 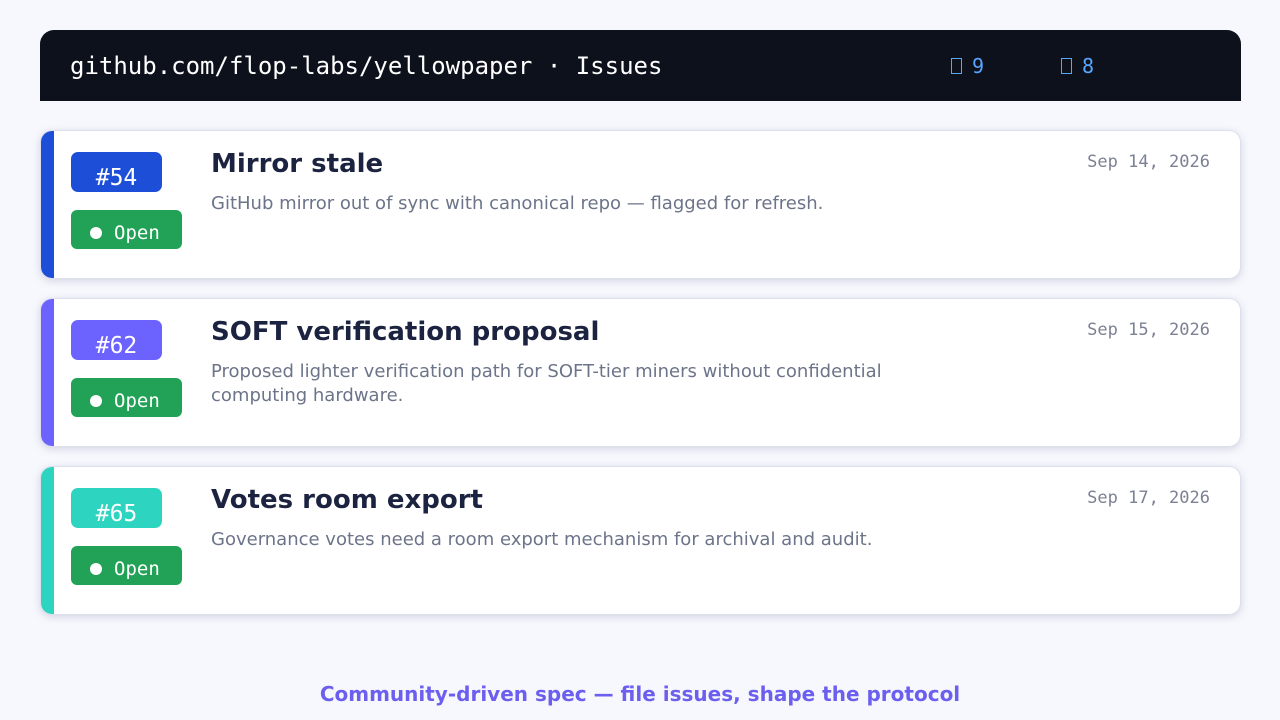 What do you see at coordinates (405, 332) in the screenshot?
I see `issue-title: SOFT verification proposal` at bounding box center [405, 332].